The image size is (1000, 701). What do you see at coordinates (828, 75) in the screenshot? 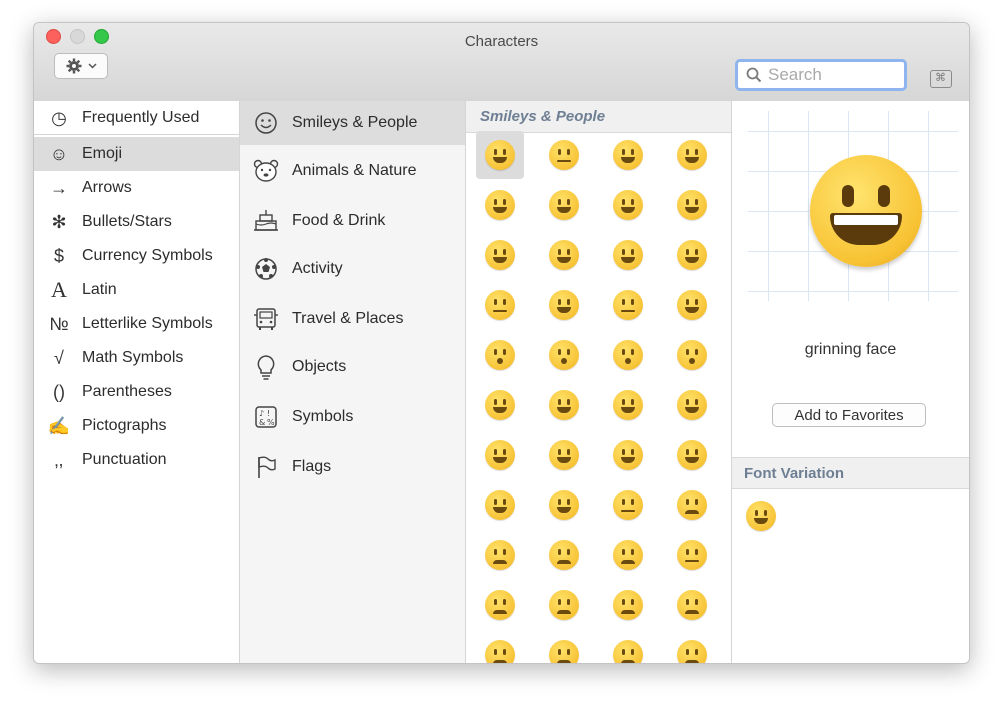
I see `search-input` at bounding box center [828, 75].